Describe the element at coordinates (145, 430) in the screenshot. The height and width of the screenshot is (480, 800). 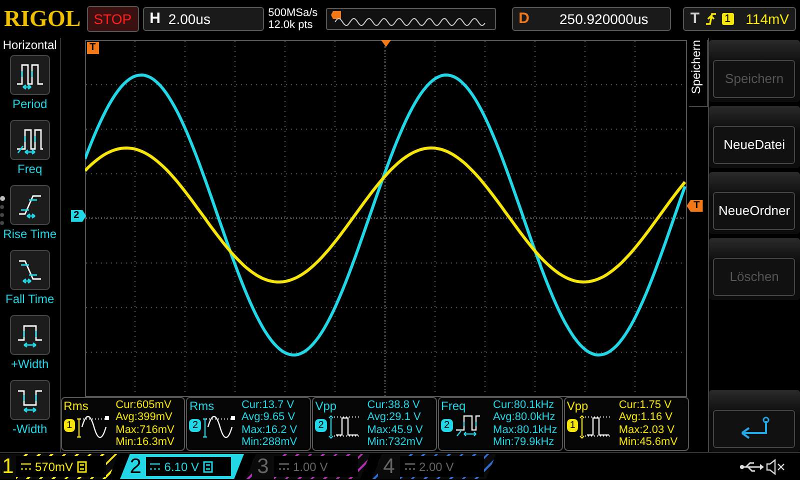
I see `measurement-reading: Max:716mV` at that location.